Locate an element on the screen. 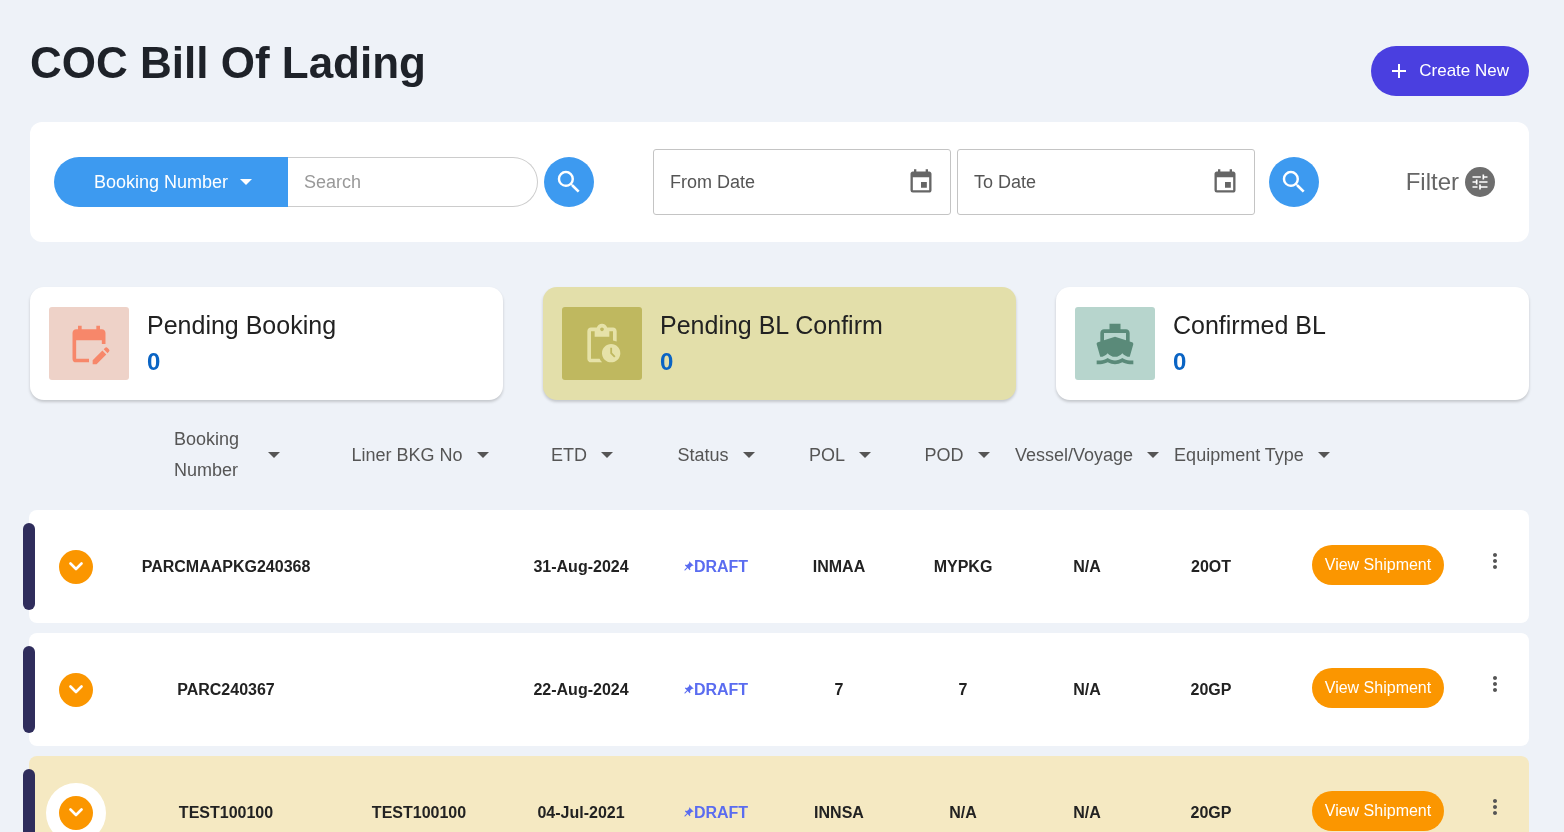 The height and width of the screenshot is (832, 1564). stat-card: Pending BL Confirm 0 is located at coordinates (779, 343).